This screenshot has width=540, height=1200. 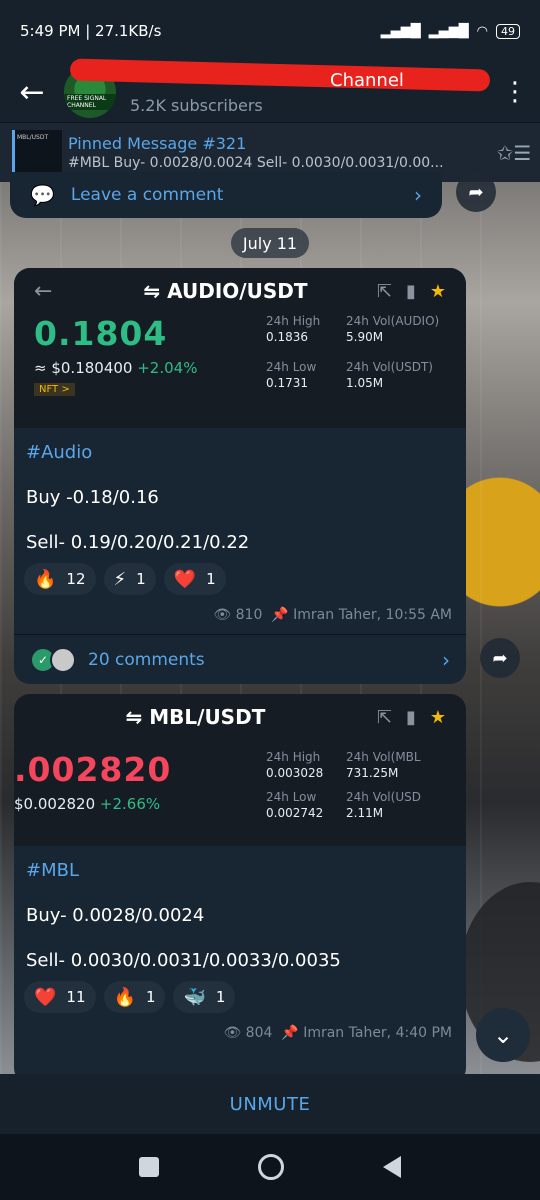 I want to click on ticker-change: +2.66%, so click(x=130, y=804).